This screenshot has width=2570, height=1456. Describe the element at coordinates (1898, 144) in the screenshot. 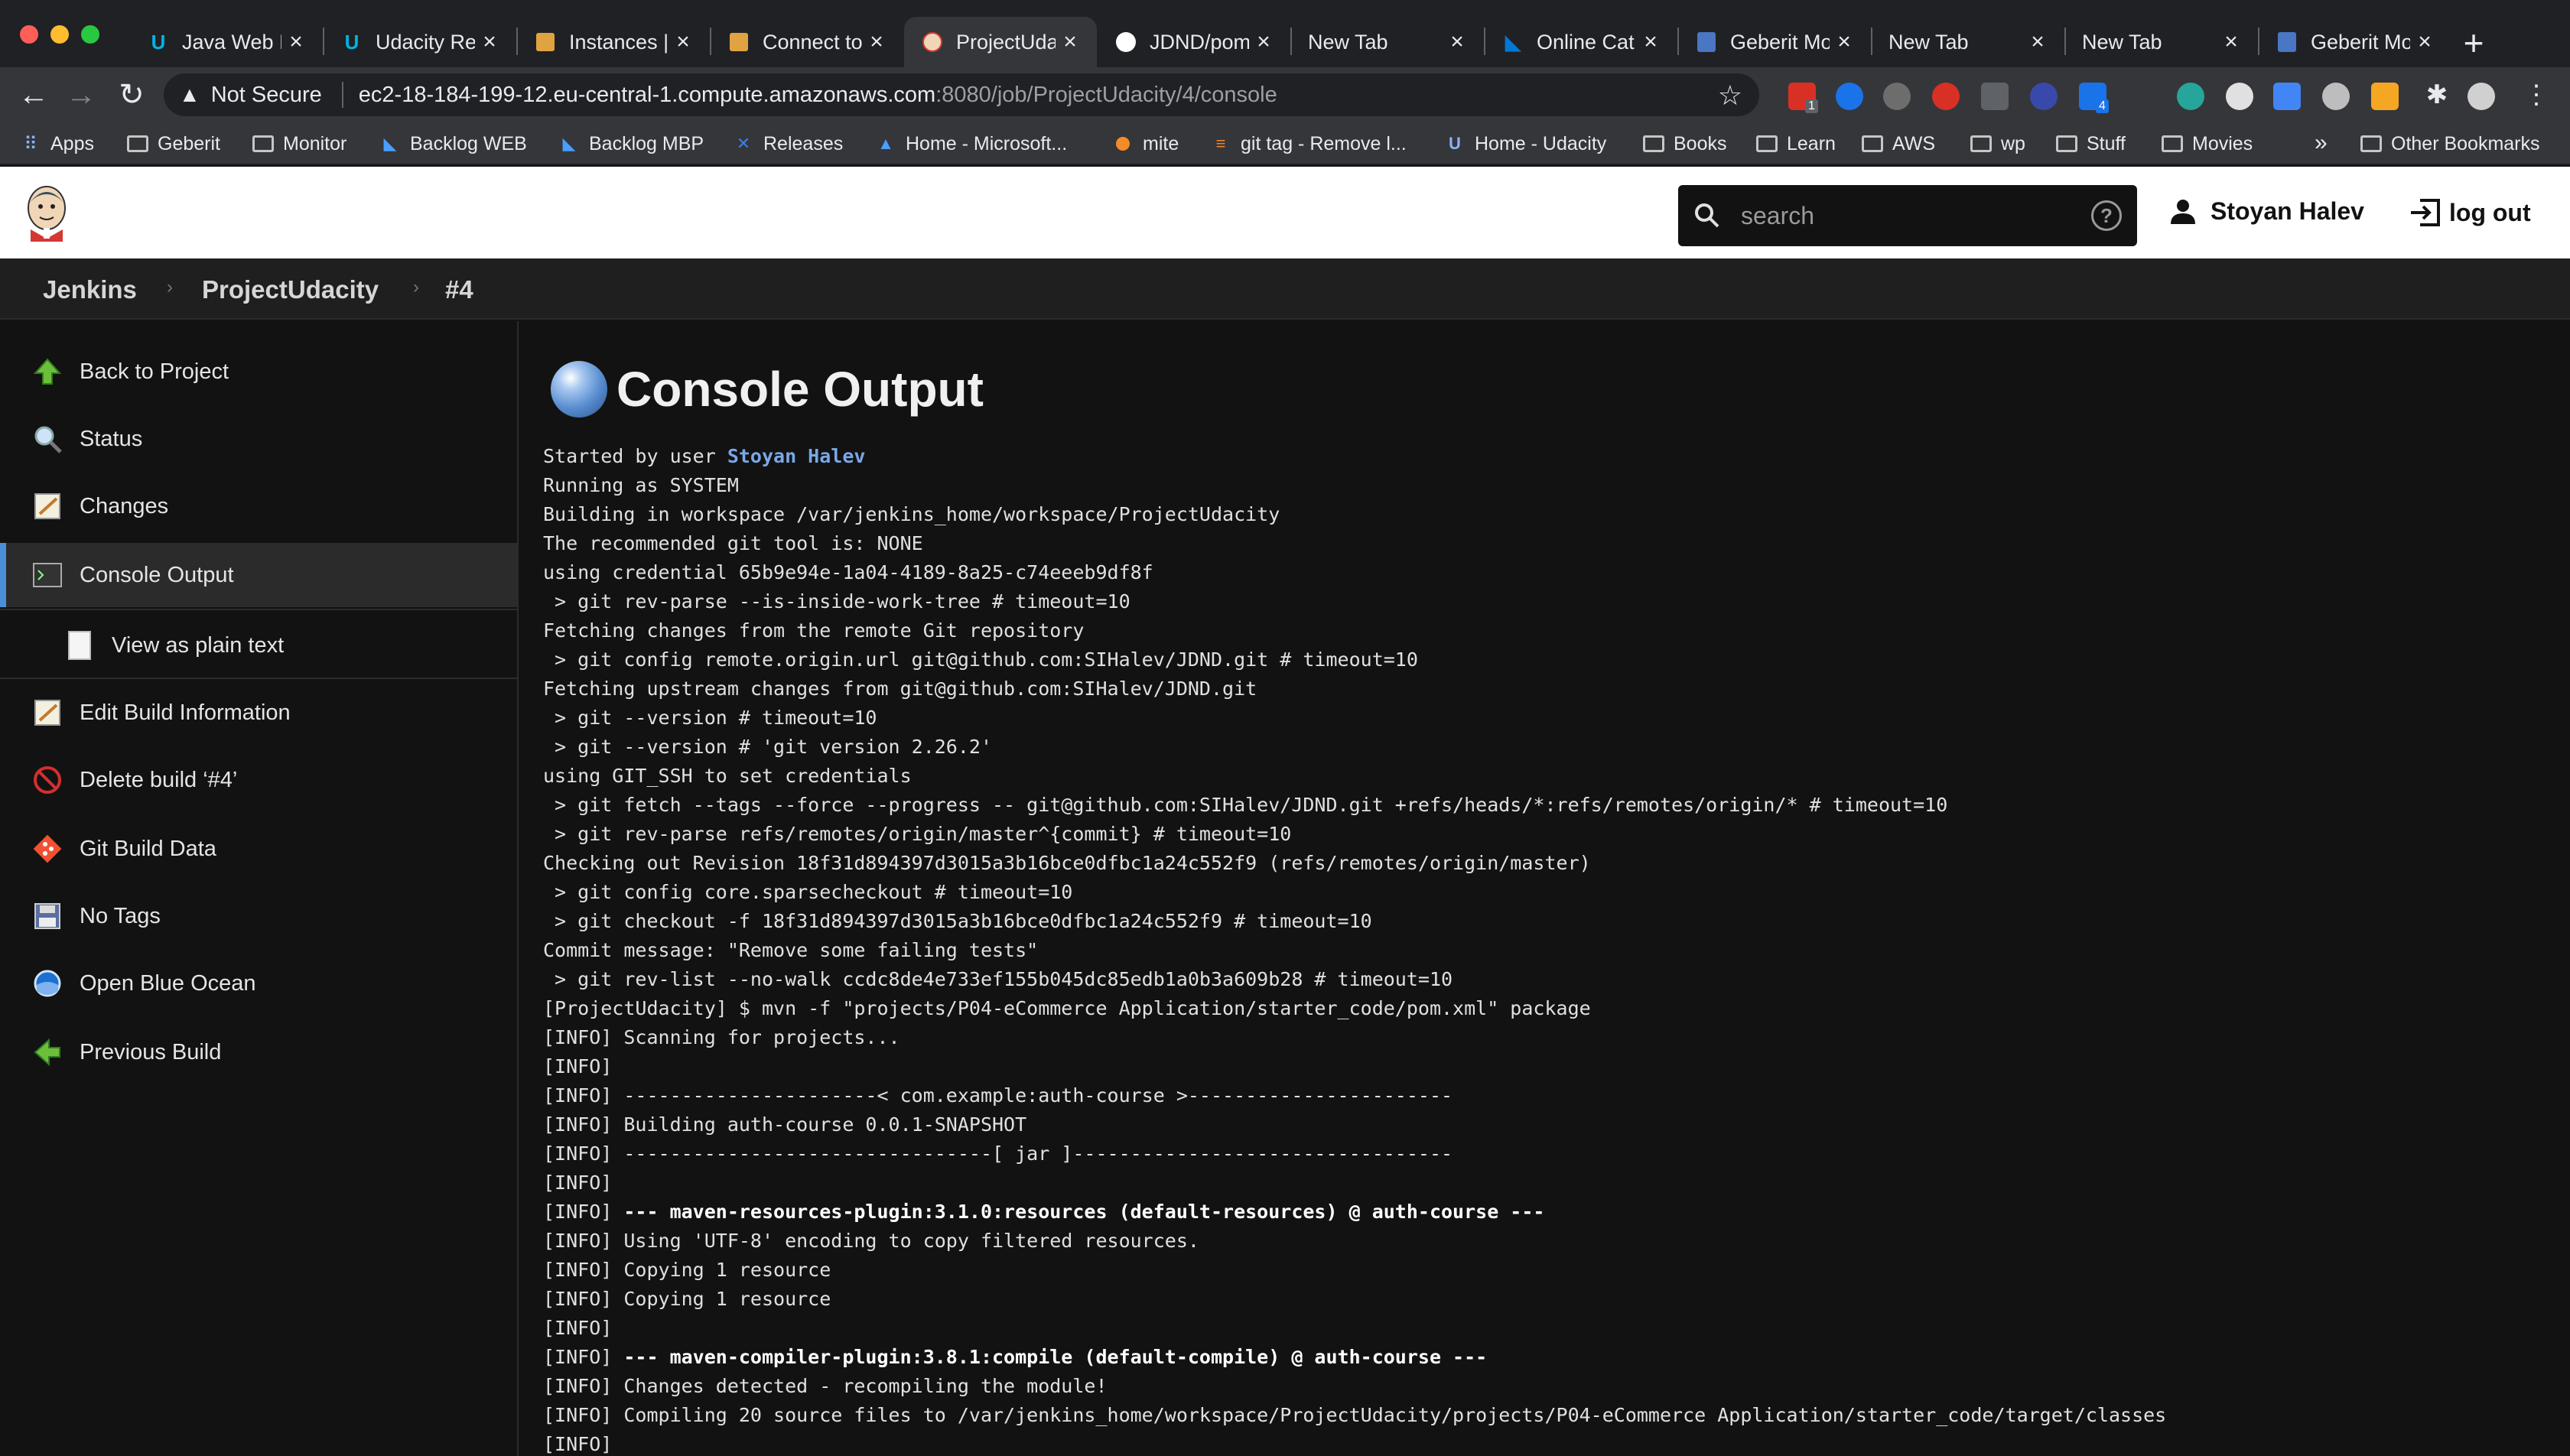

I see `bookmark-item: AWS` at that location.